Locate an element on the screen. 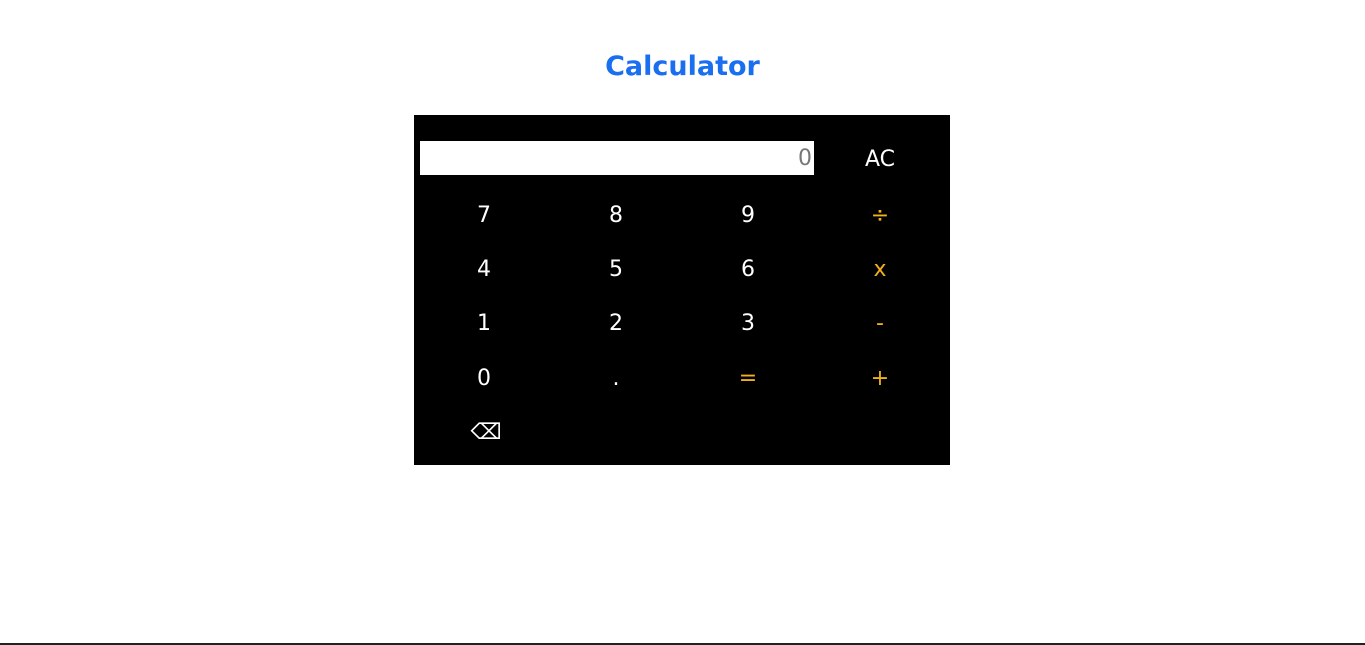  digit-1-button: 1 is located at coordinates (484, 324).